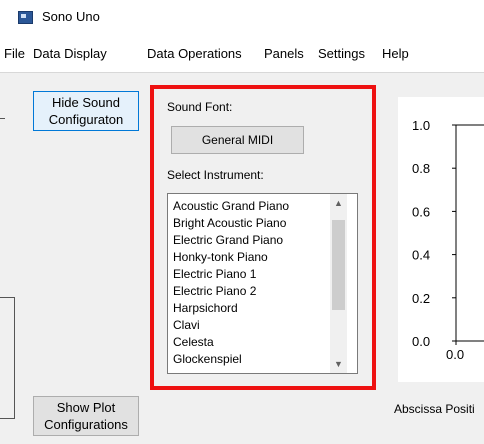 The height and width of the screenshot is (444, 484). I want to click on menu-panels: Panels, so click(284, 53).